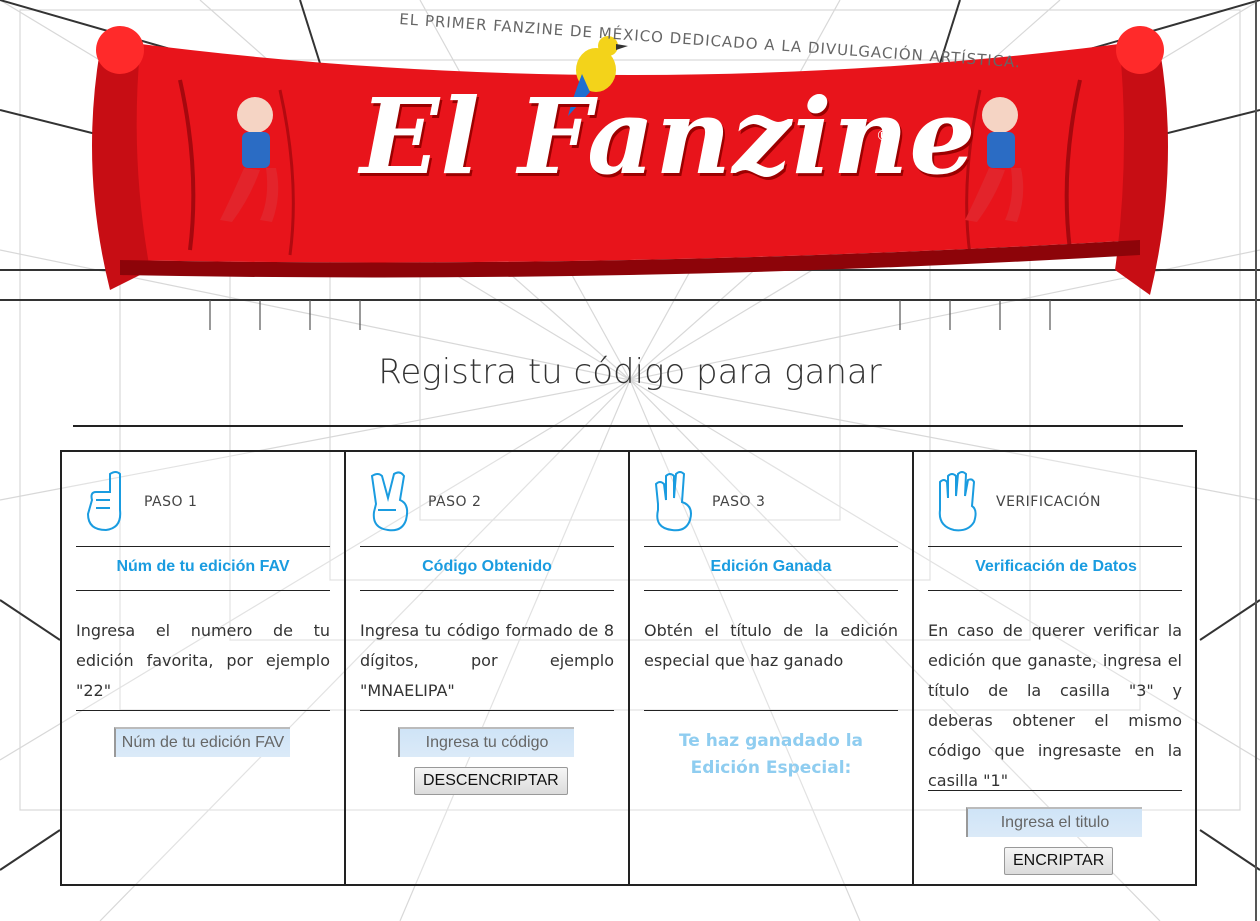  Describe the element at coordinates (491, 781) in the screenshot. I see `decrypt-button: DESCENCRIPTAR` at that location.